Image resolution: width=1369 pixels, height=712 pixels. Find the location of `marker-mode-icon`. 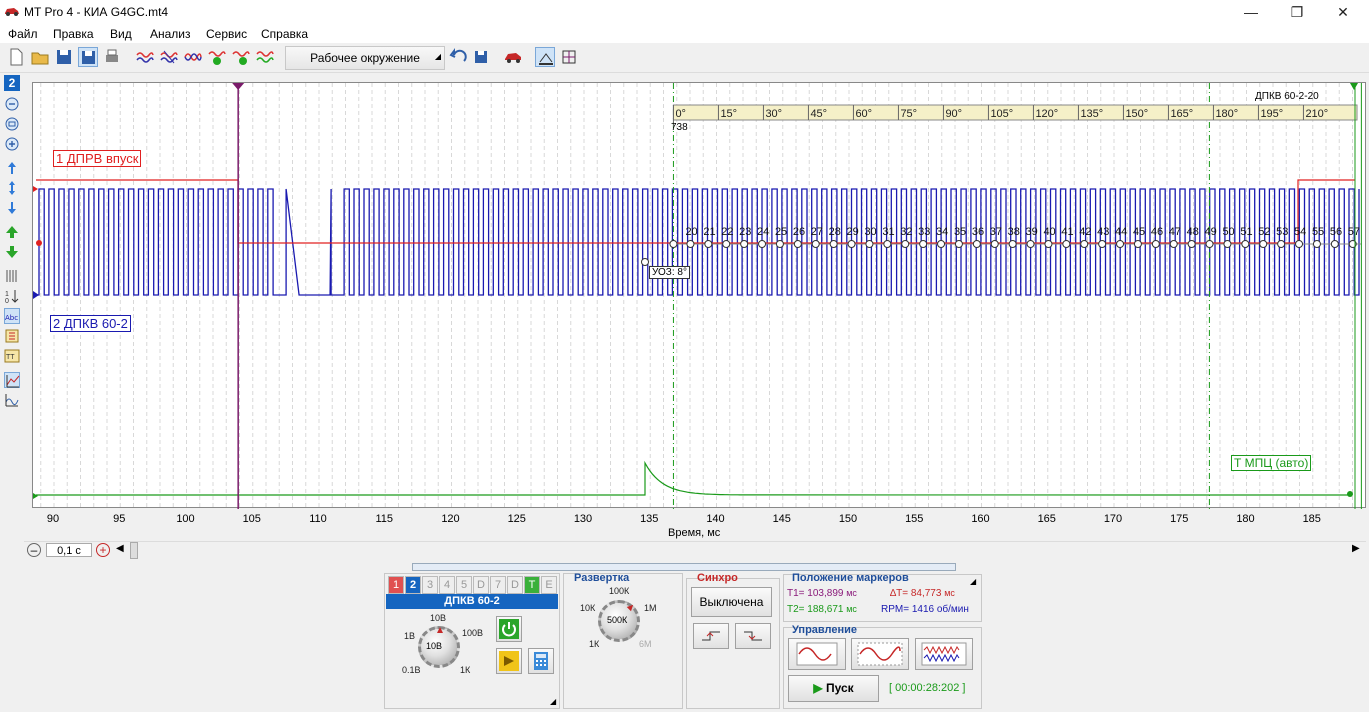

marker-mode-icon is located at coordinates (569, 57).